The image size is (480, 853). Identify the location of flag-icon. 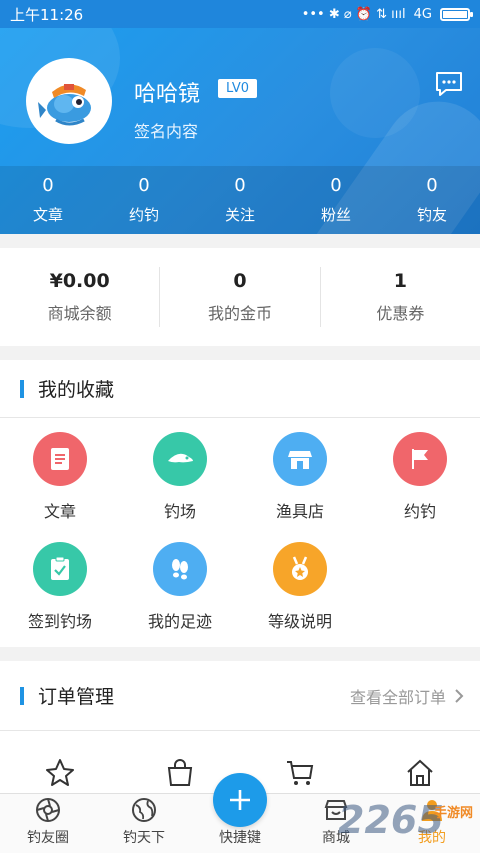
(420, 459).